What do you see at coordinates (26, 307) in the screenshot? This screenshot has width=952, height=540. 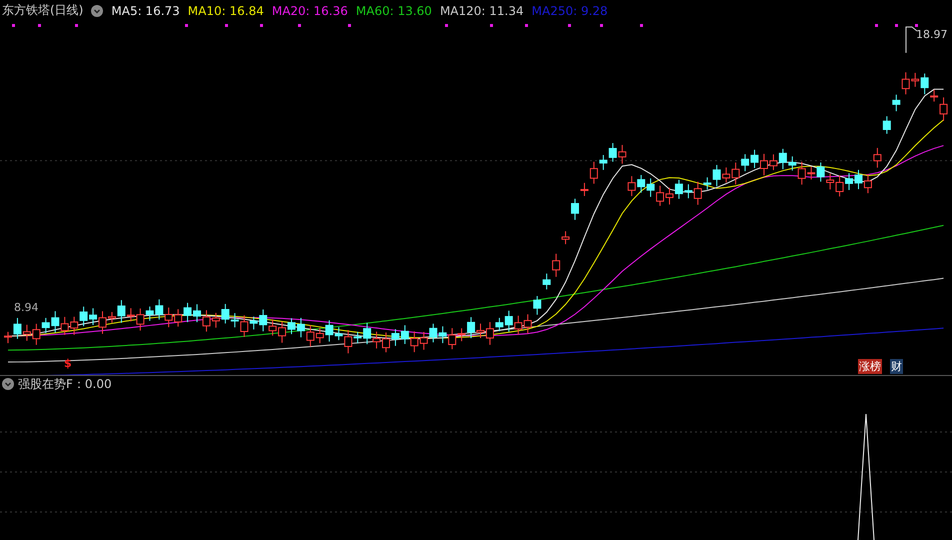 I see `low-price-label: 8.94` at bounding box center [26, 307].